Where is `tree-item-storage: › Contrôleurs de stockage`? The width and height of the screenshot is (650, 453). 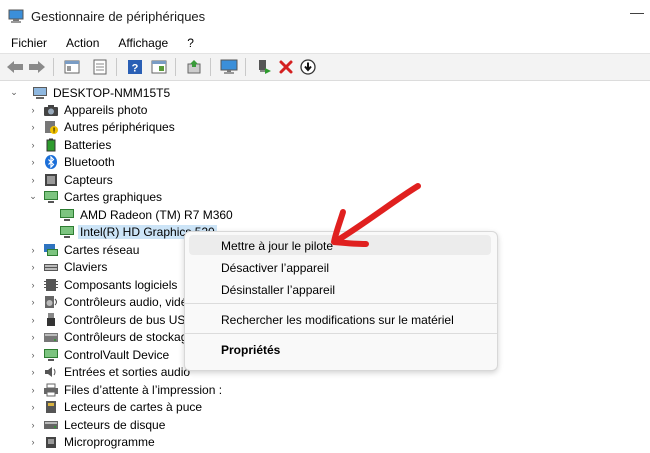 tree-item-storage: › Contrôleurs de stockage is located at coordinates (111, 336).